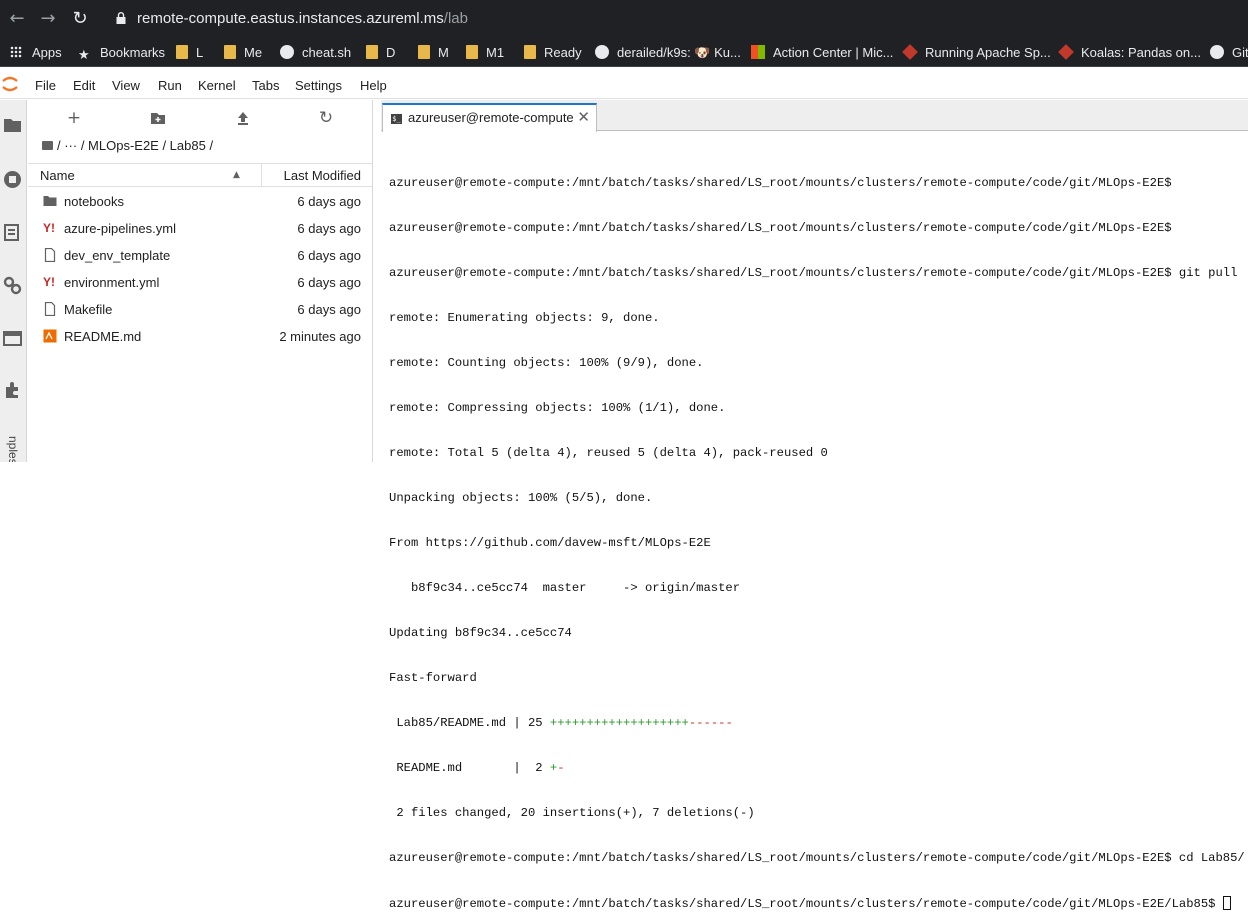 The width and height of the screenshot is (1248, 924). I want to click on new-folder-icon, so click(158, 118).